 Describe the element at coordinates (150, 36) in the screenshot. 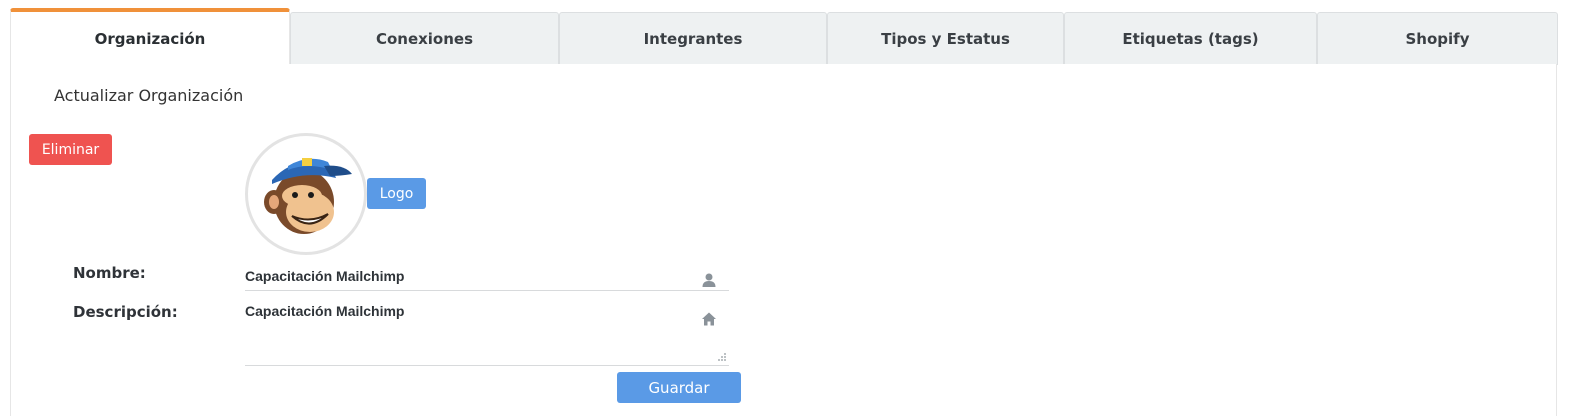

I see `tab-organizacion: Organización` at that location.